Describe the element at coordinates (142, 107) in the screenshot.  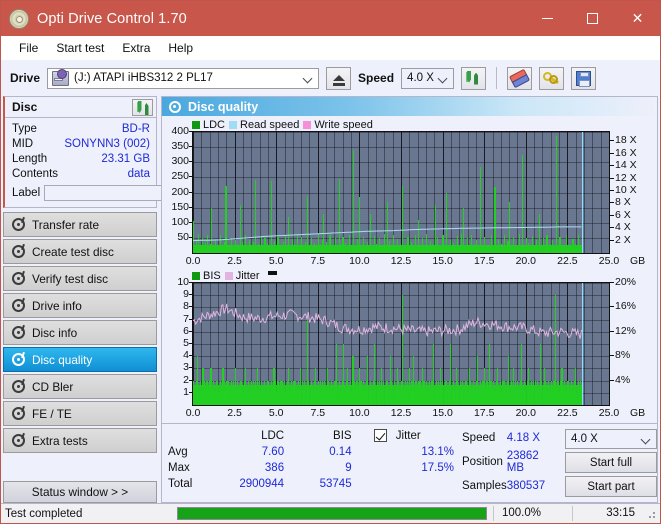
I see `disc-refresh-button` at that location.